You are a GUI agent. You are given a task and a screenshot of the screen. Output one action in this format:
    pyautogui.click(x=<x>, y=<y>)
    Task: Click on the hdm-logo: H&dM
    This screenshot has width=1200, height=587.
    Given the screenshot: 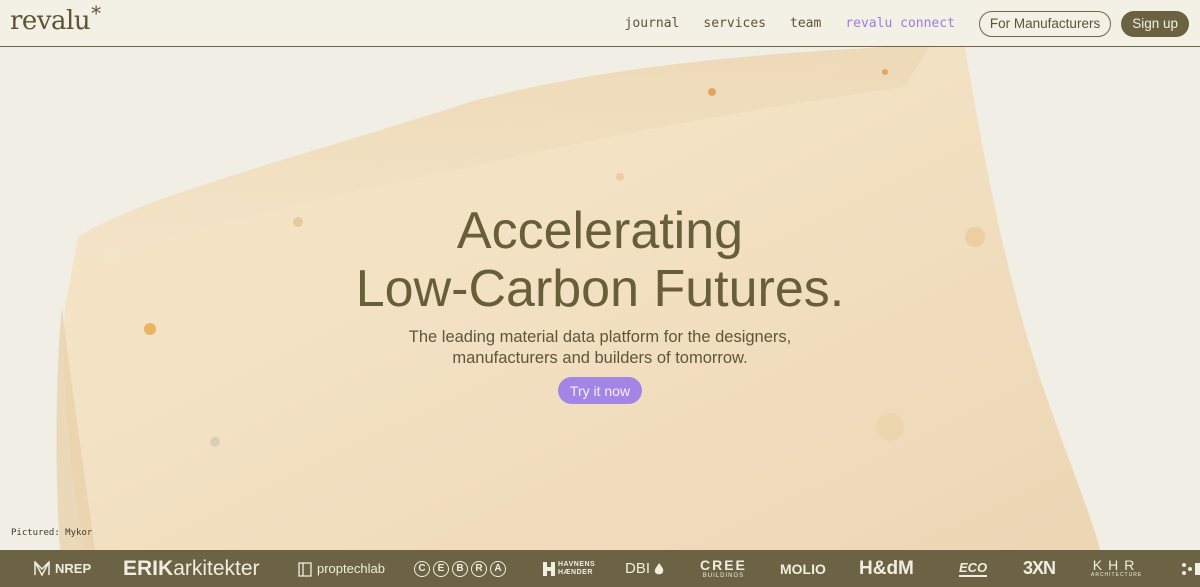 What is the action you would take?
    pyautogui.click(x=886, y=568)
    